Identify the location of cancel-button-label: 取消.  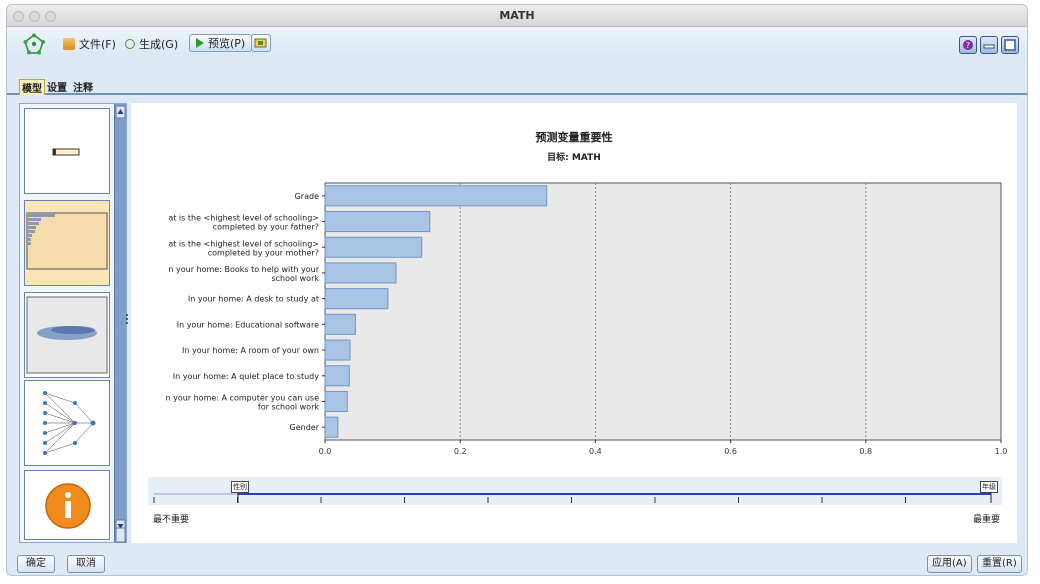
(86, 563).